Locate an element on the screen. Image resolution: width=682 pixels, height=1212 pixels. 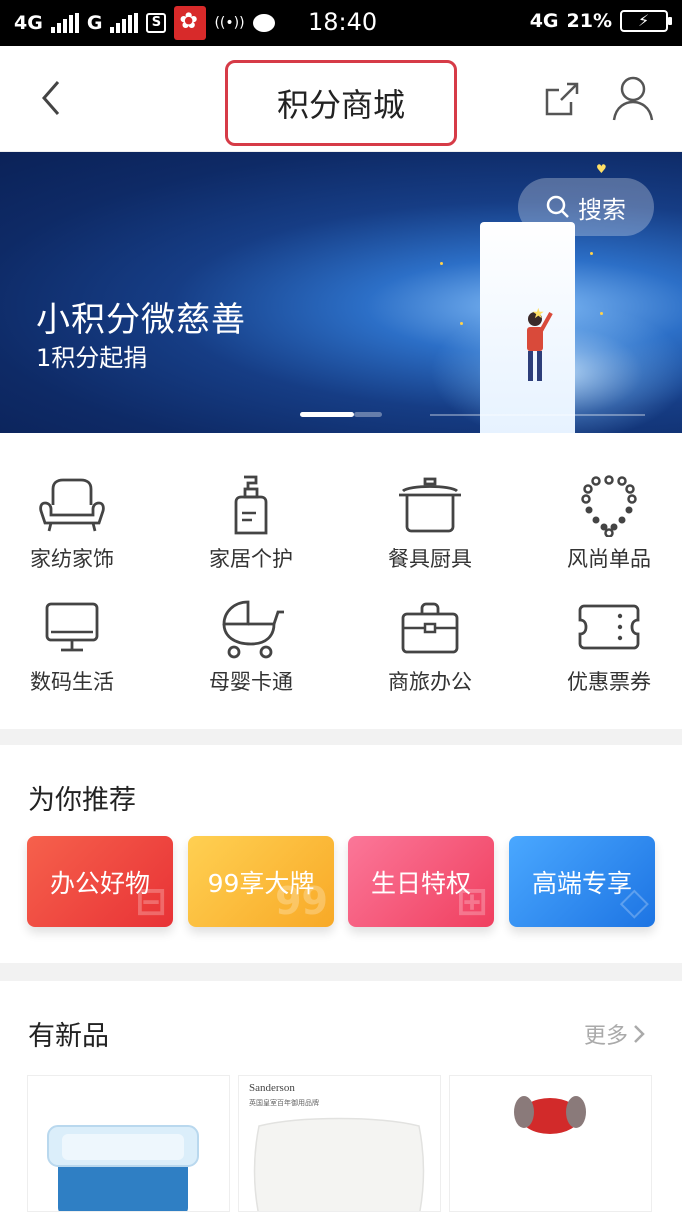
category-item-fashion: 风尚单品 is located at coordinates (609, 530).